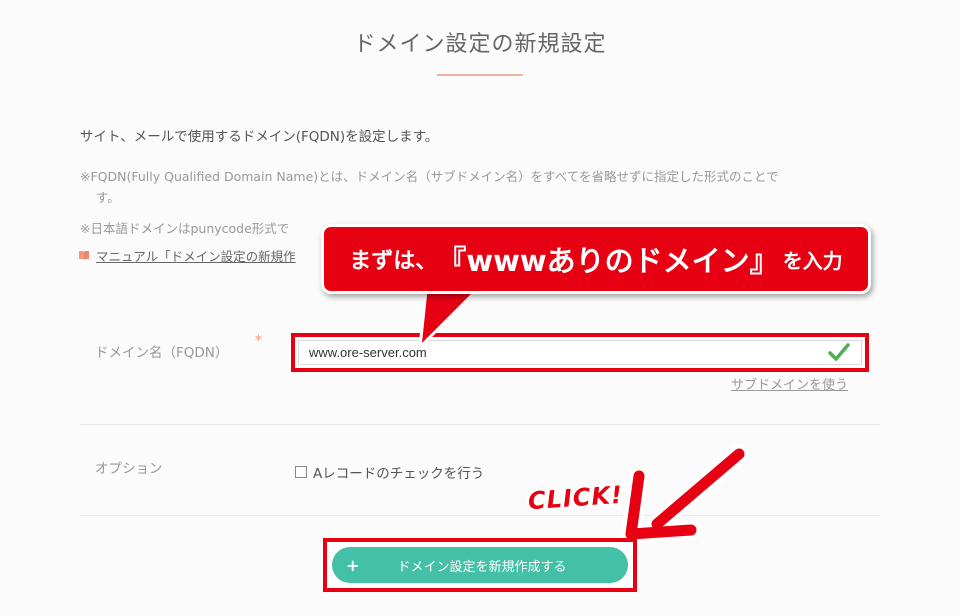 Image resolution: width=960 pixels, height=616 pixels. Describe the element at coordinates (301, 472) in the screenshot. I see `a-record-checkbox` at that location.